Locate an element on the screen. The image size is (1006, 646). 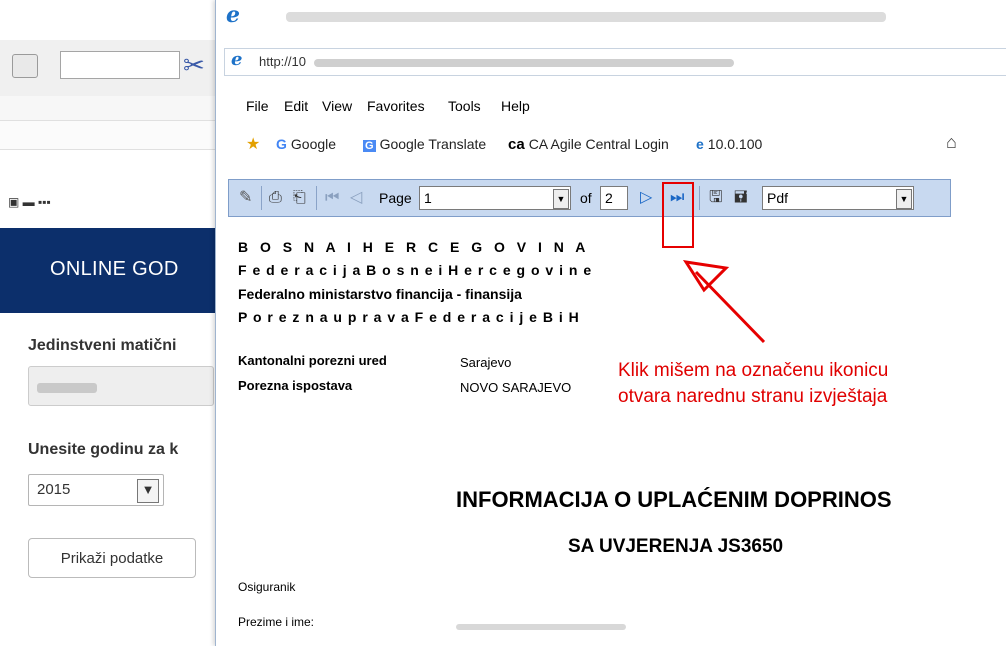
background-tab: ▣ ▬ ▪▪▪ is located at coordinates (29, 202).